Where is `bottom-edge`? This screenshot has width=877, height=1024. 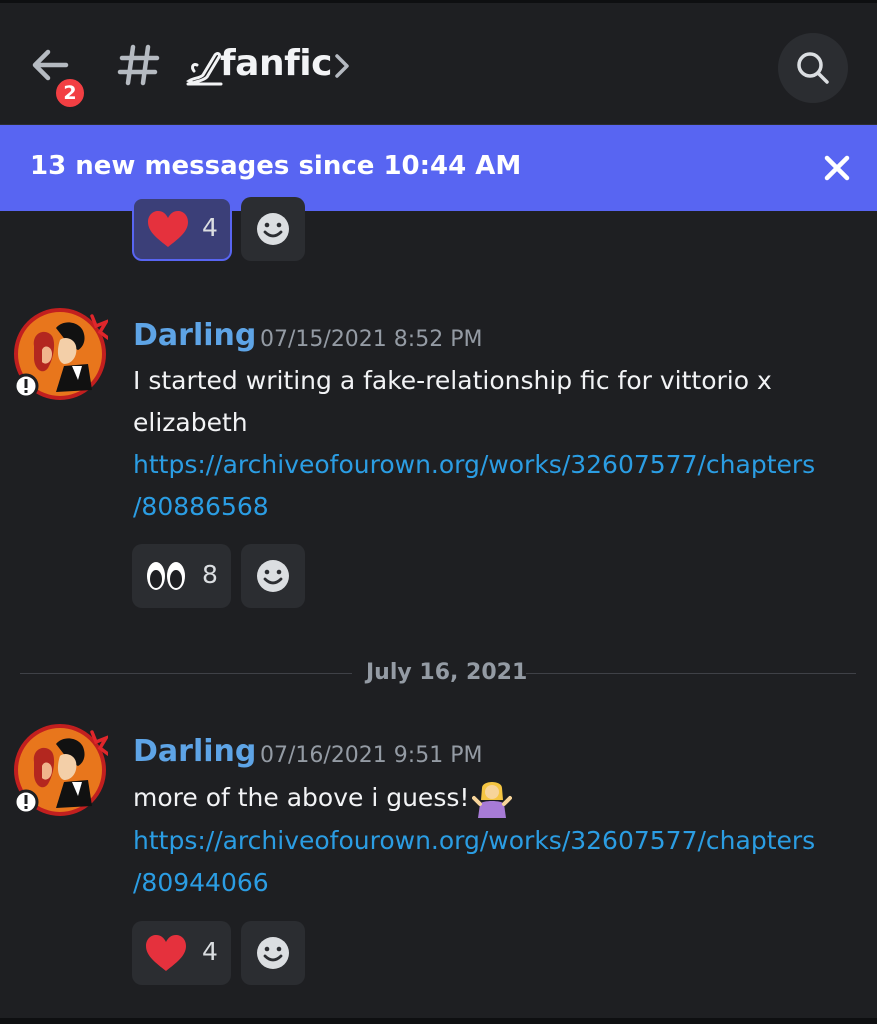 bottom-edge is located at coordinates (438, 1021).